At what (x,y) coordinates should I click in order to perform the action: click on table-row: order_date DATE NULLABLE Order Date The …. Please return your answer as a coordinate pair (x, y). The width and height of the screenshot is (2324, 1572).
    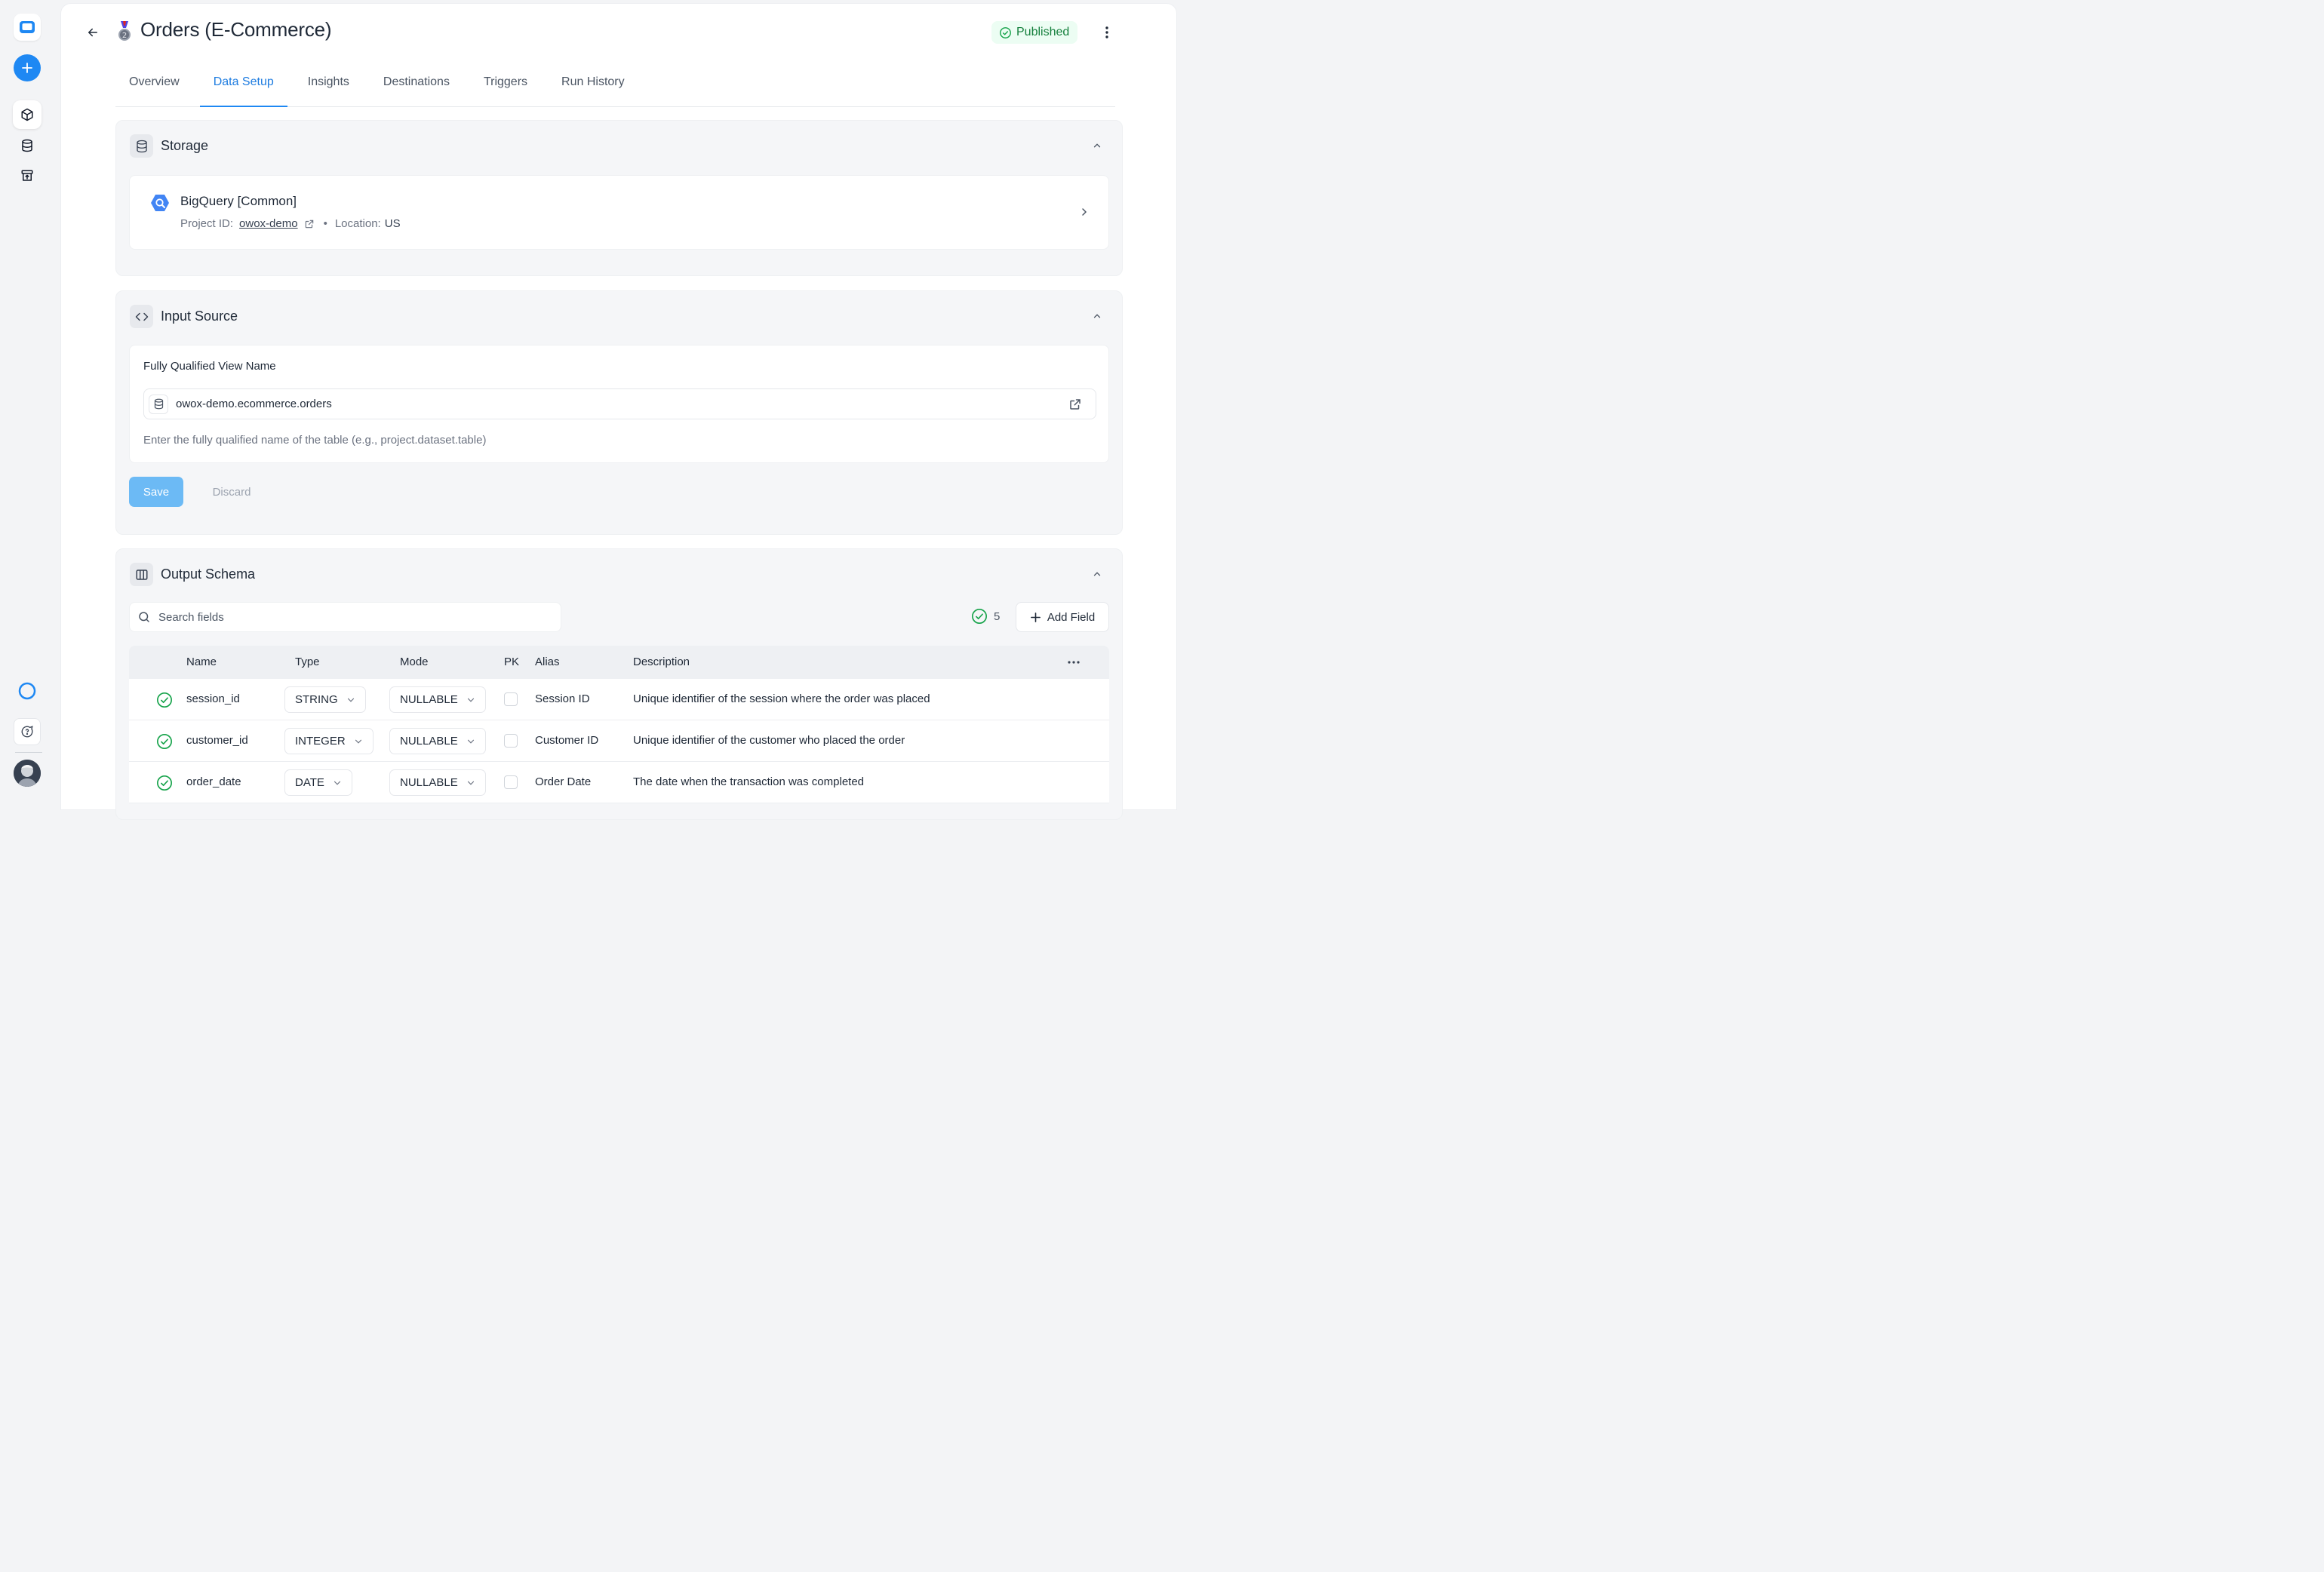
    Looking at the image, I should click on (619, 782).